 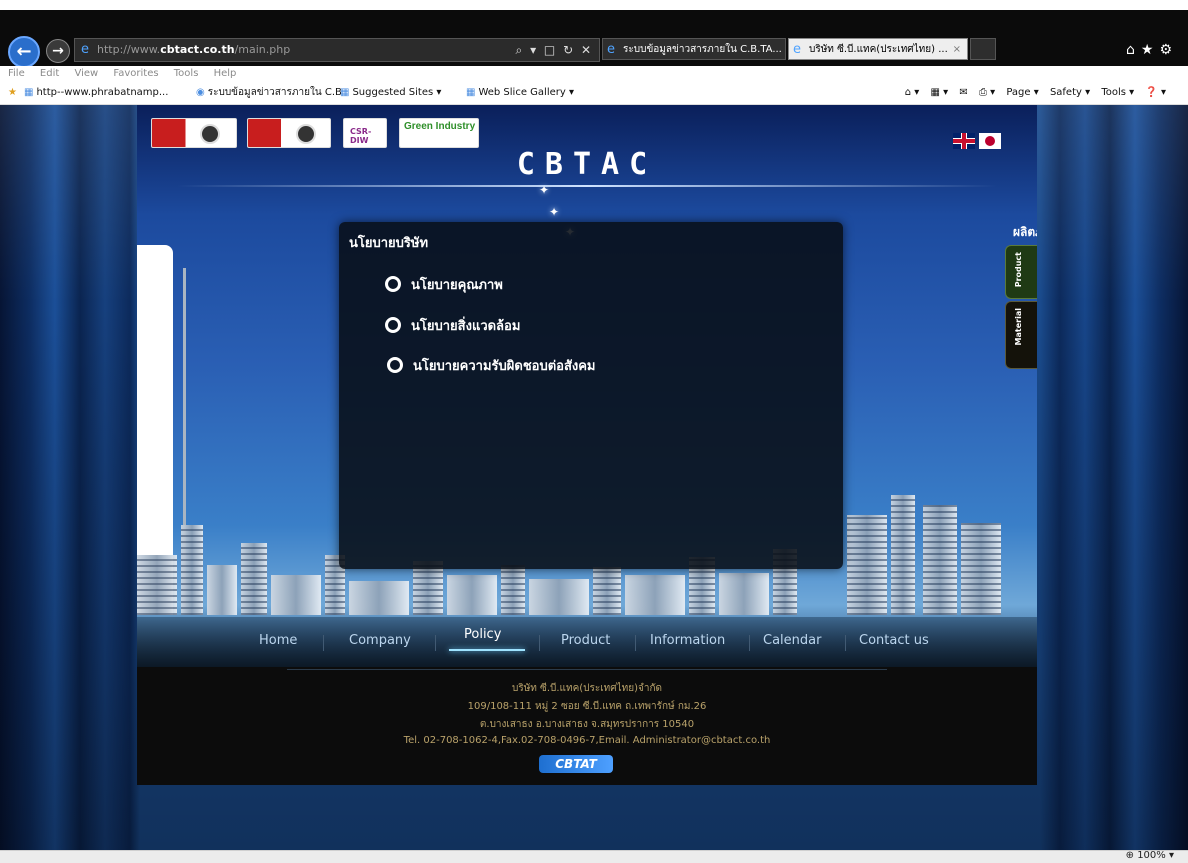 I want to click on favorite-label: ระบบข้อมูลข่าวสารภายใน C.B, so click(x=274, y=92).